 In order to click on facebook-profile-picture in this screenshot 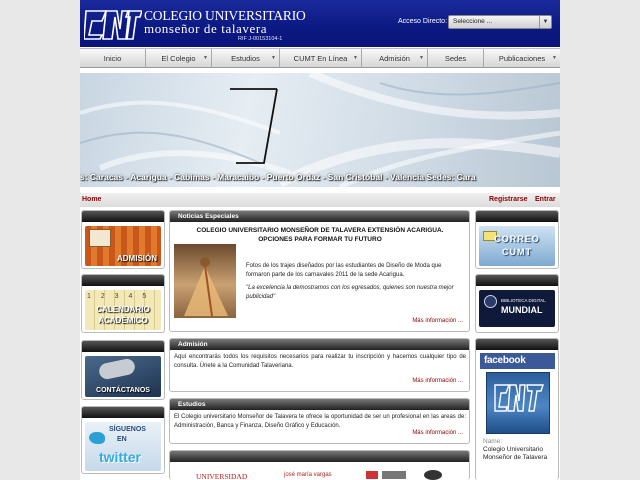, I will do `click(518, 403)`.